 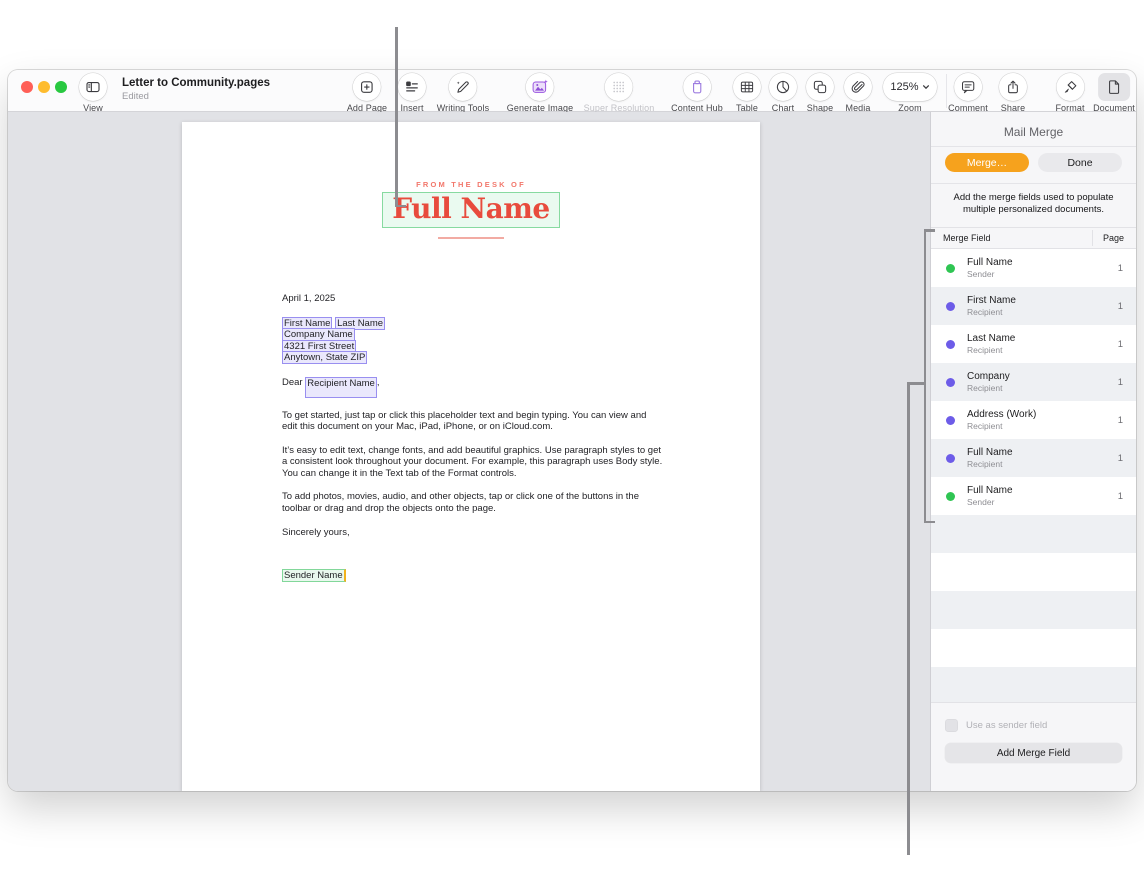 What do you see at coordinates (1069, 87) in the screenshot?
I see `format-brush-icon` at bounding box center [1069, 87].